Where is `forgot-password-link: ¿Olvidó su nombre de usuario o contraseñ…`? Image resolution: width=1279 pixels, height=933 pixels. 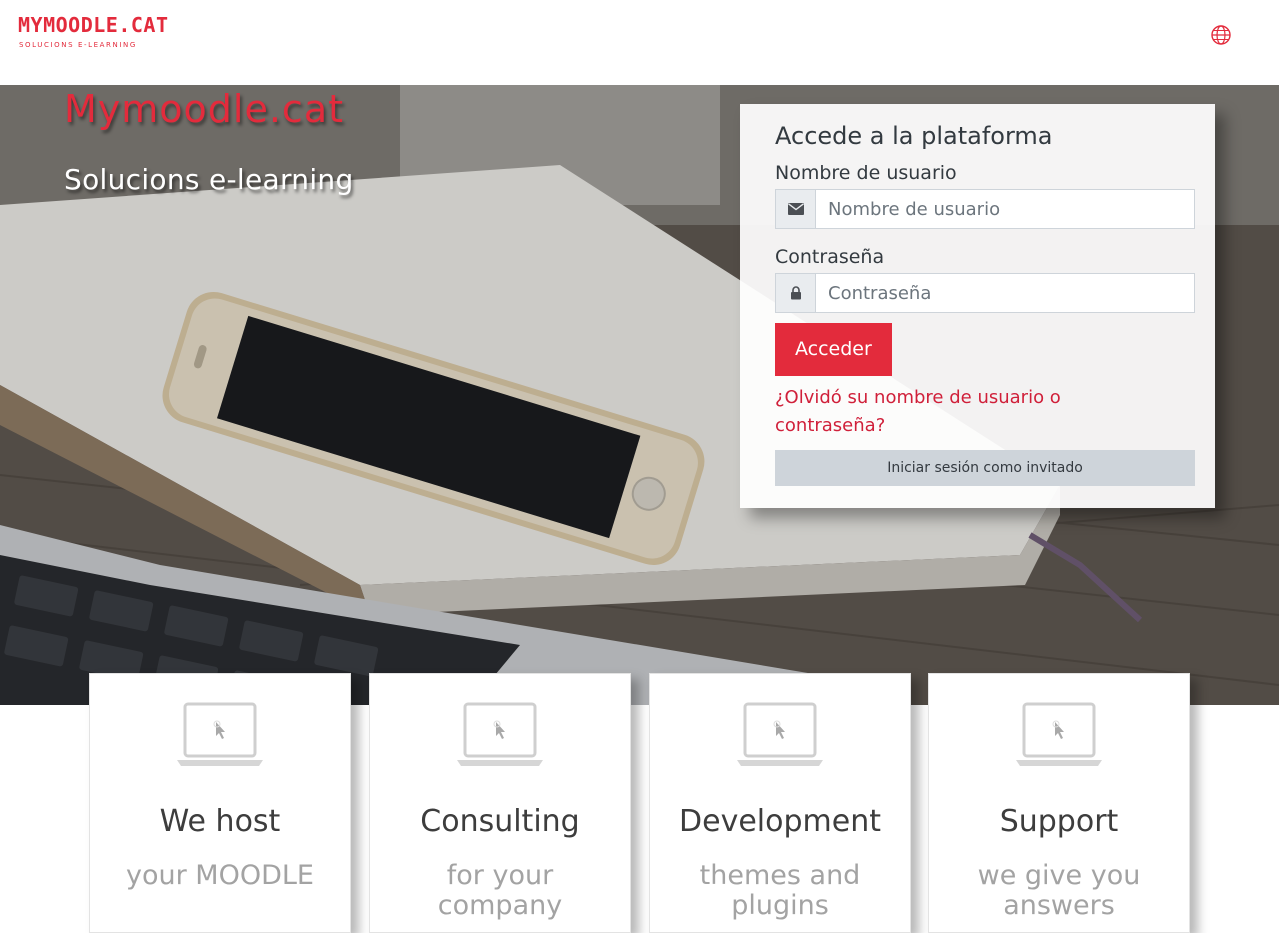 forgot-password-link: ¿Olvidó su nombre de usuario o contraseñ… is located at coordinates (945, 412).